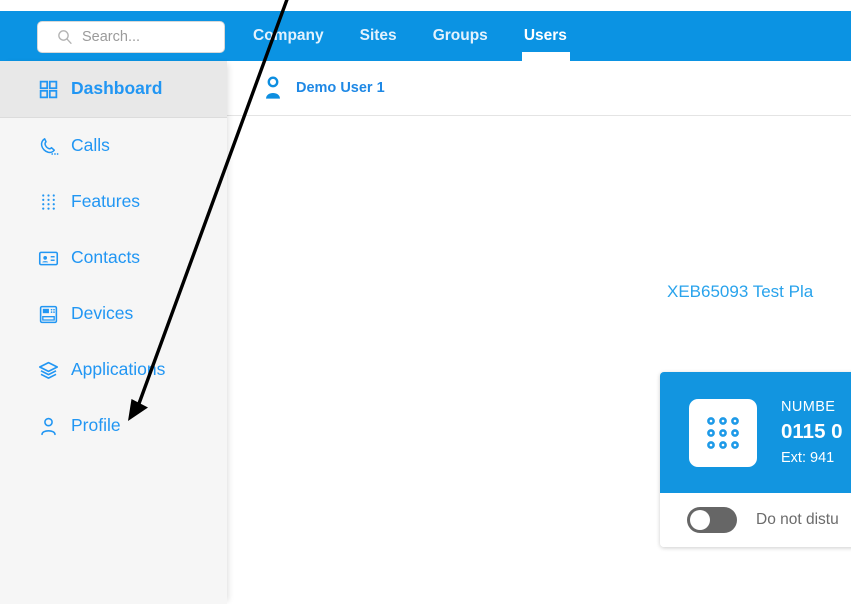 The image size is (851, 604). Describe the element at coordinates (428, 36) in the screenshot. I see `top-nav-tabs: Company Sites Groups Users` at that location.